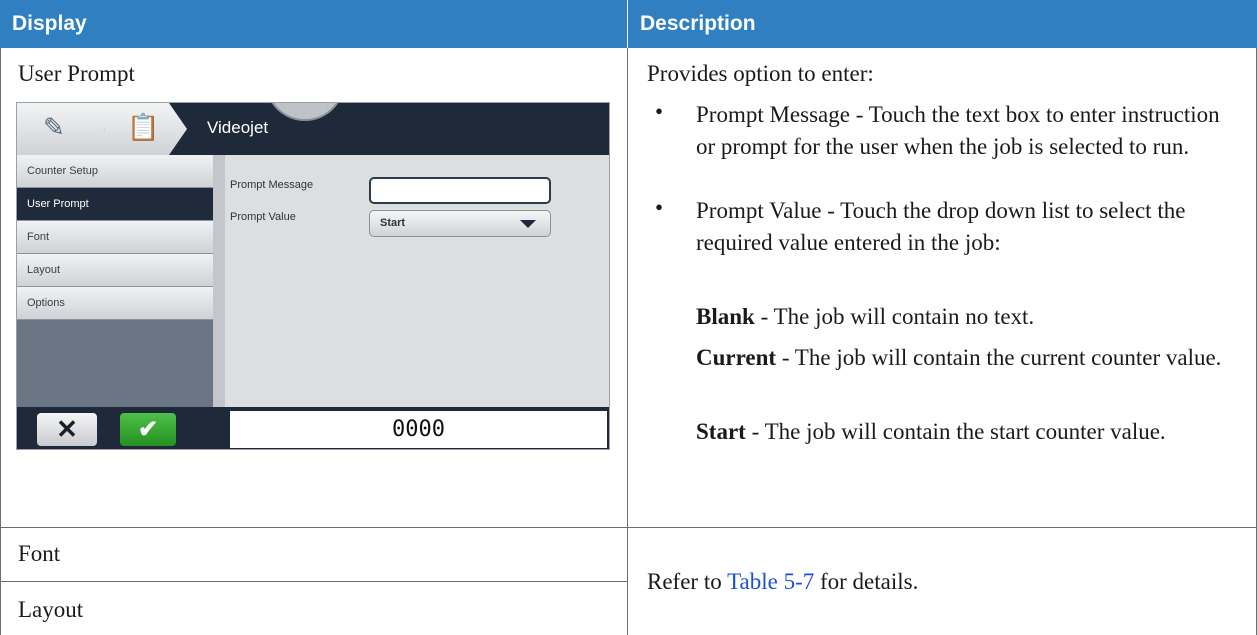  What do you see at coordinates (736, 357) in the screenshot?
I see `option-term: Current` at bounding box center [736, 357].